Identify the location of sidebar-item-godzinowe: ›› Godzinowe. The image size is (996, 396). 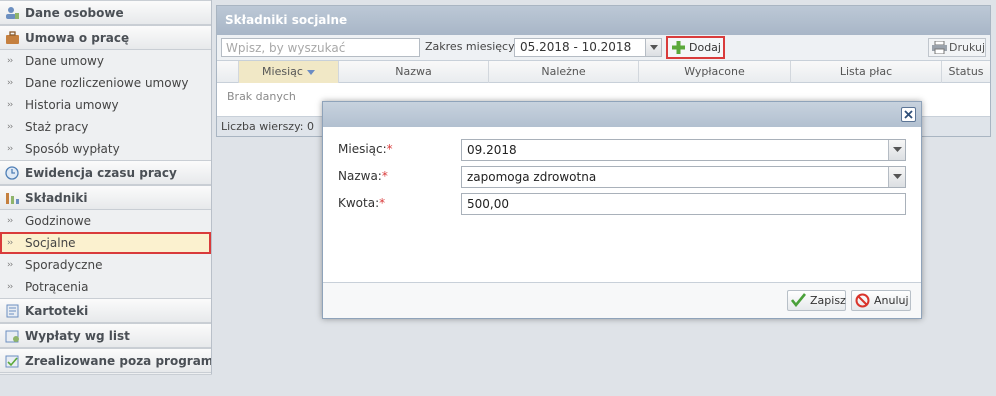
(105, 221).